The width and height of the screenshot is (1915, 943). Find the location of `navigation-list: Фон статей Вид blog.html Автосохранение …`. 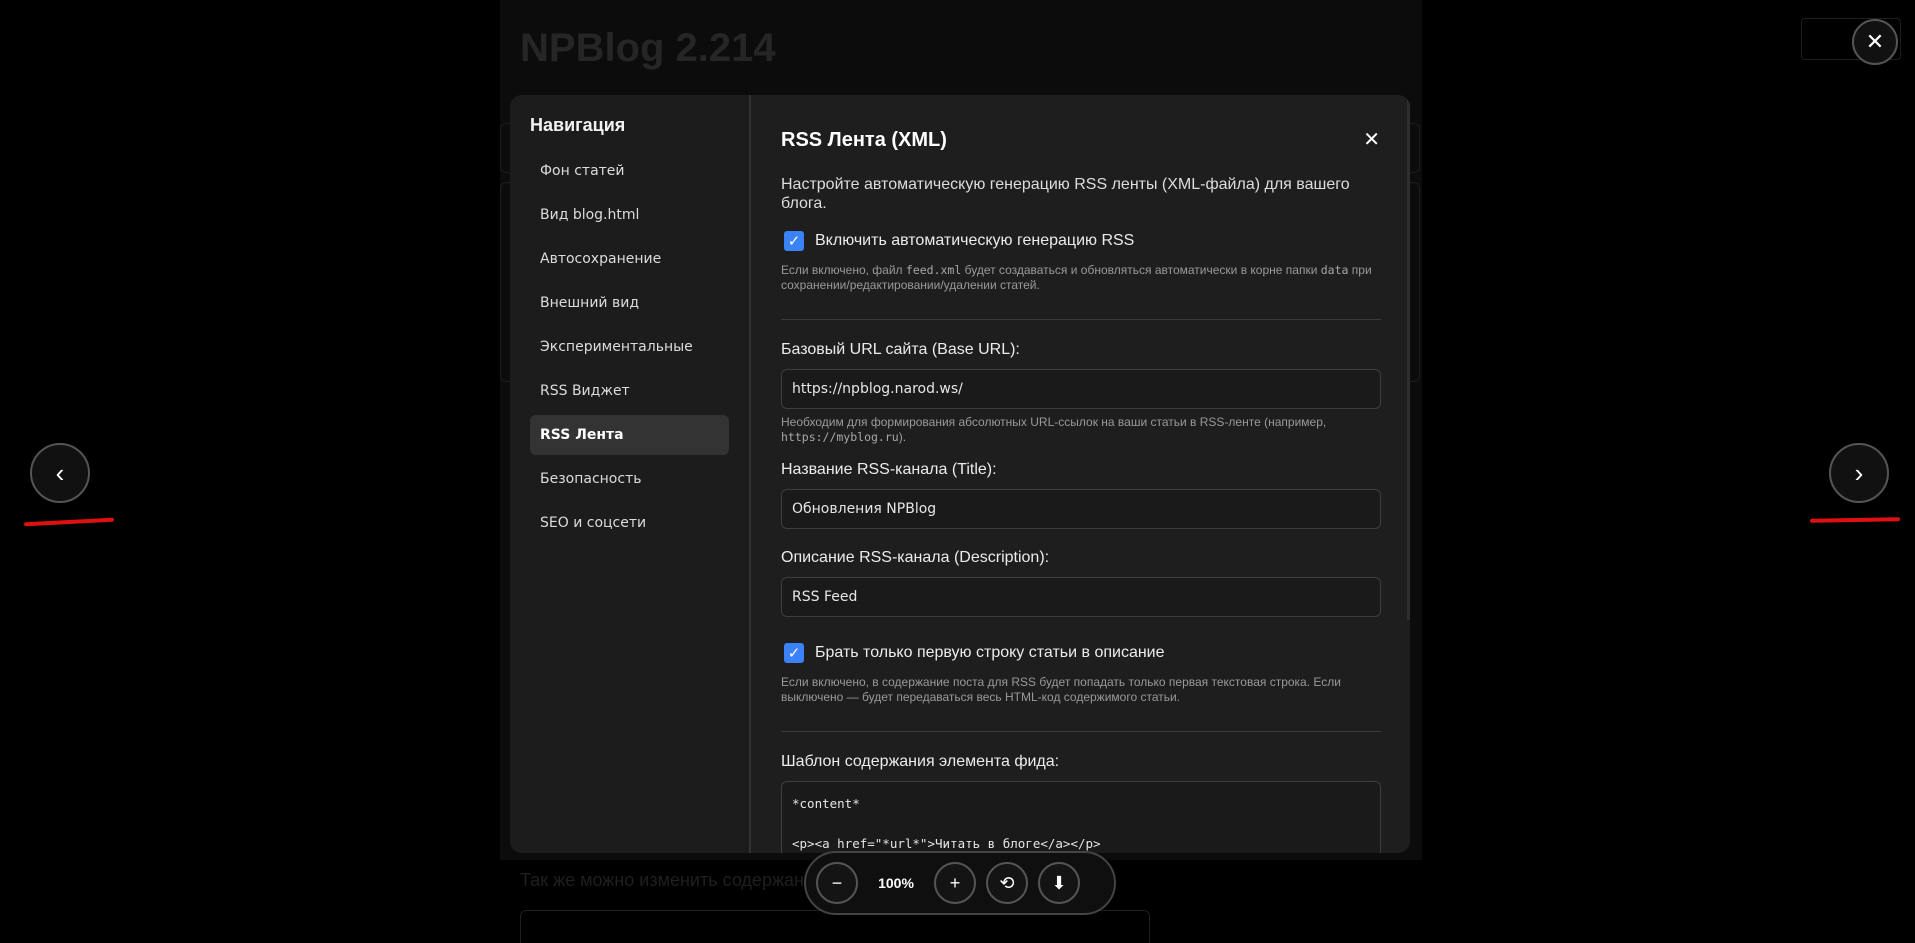

navigation-list: Фон статей Вид blog.html Автосохранение … is located at coordinates (629, 347).